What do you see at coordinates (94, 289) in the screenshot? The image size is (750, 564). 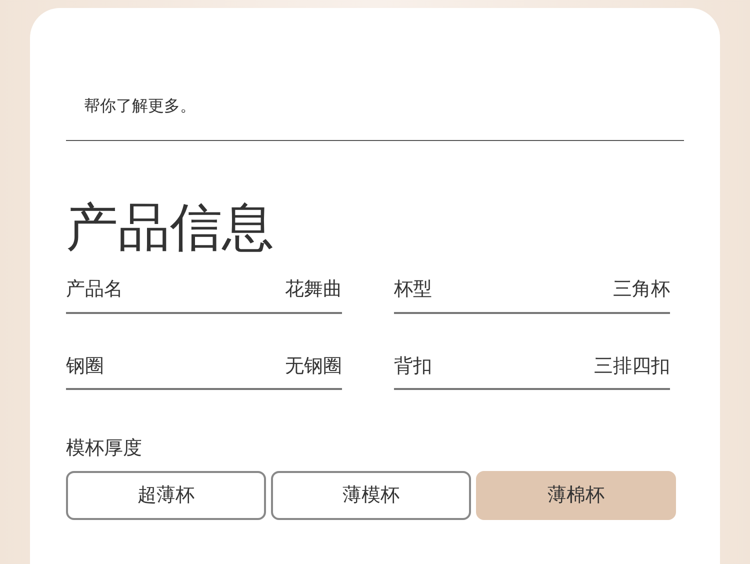 I see `spec-label: 产品名` at bounding box center [94, 289].